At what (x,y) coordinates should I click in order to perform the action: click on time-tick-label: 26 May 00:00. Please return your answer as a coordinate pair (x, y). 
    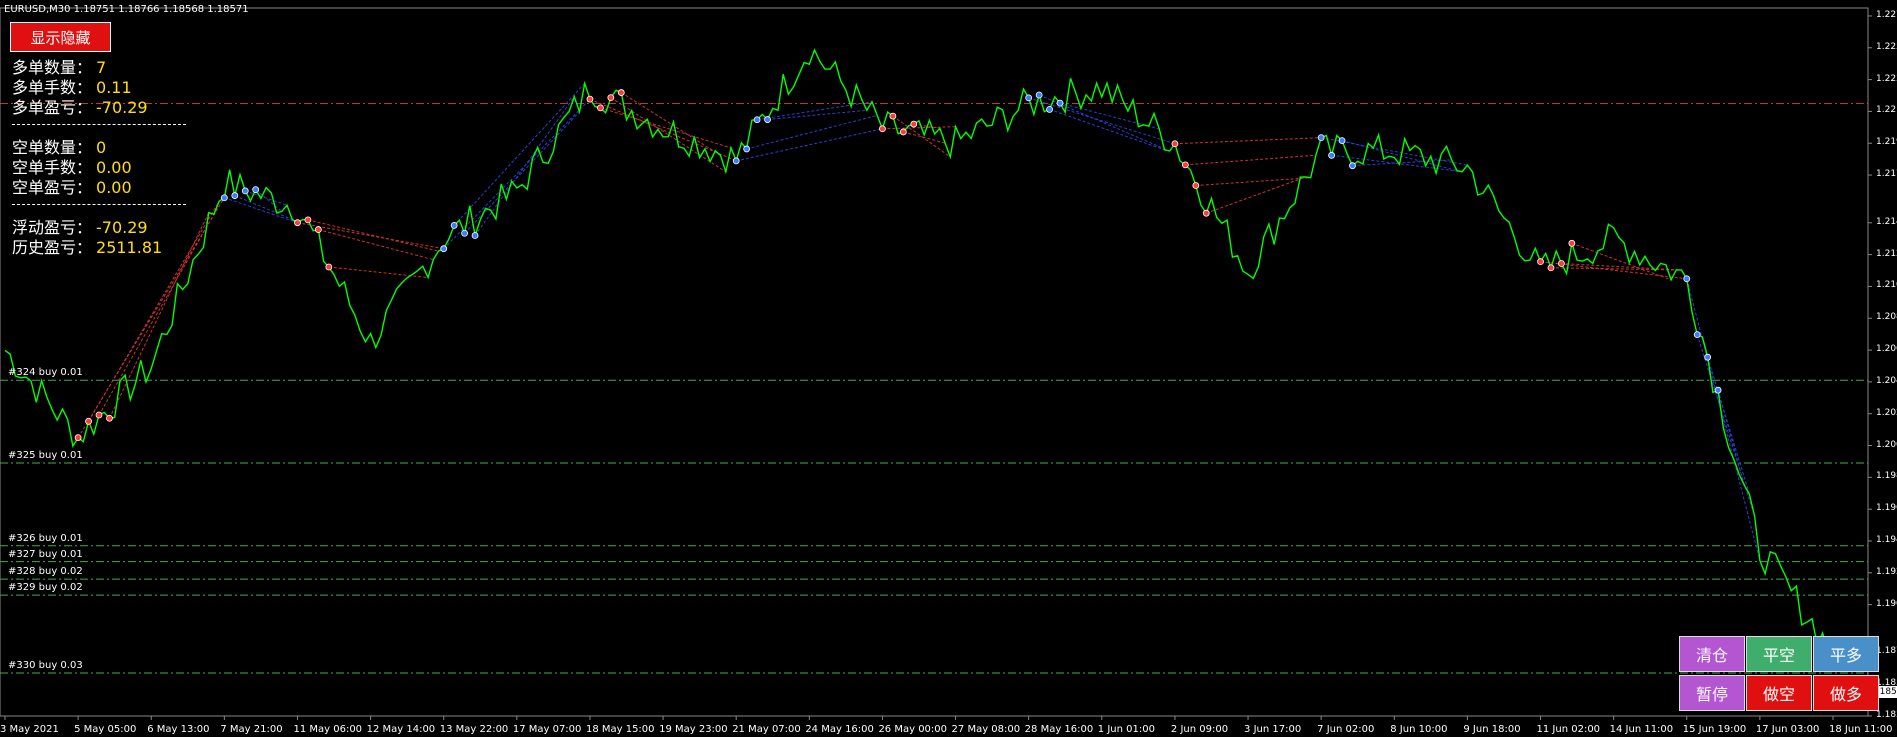
    Looking at the image, I should click on (913, 729).